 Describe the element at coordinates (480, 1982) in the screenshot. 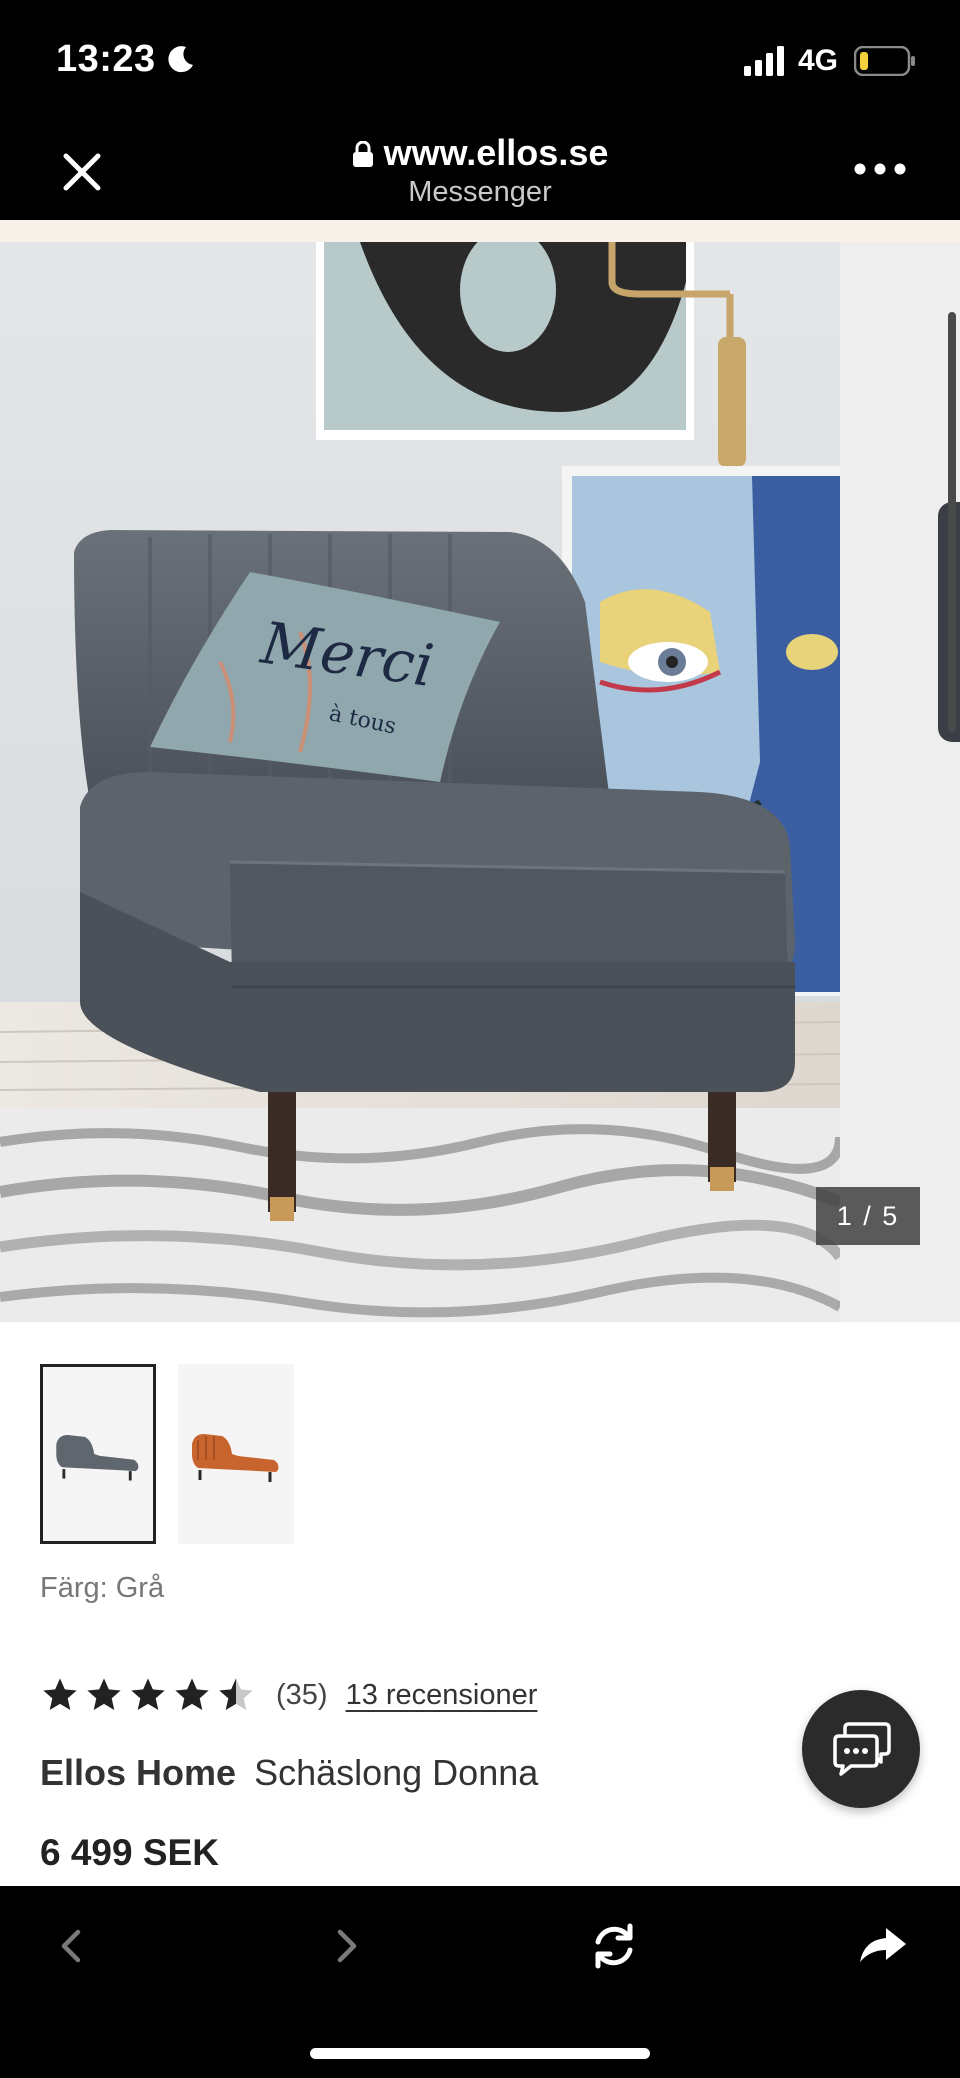

I see `browser-toolbar` at that location.